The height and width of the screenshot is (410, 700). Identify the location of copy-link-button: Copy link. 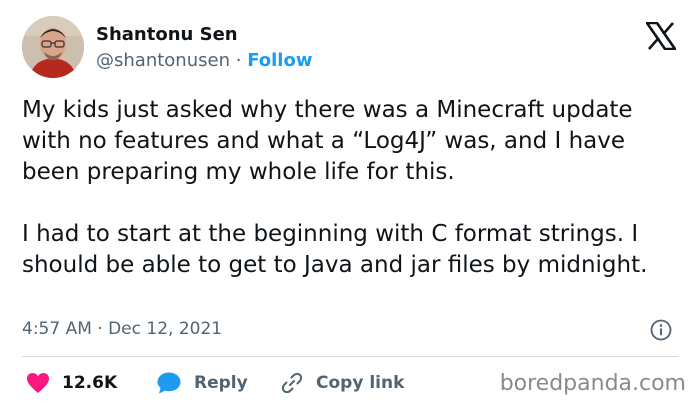
(342, 383).